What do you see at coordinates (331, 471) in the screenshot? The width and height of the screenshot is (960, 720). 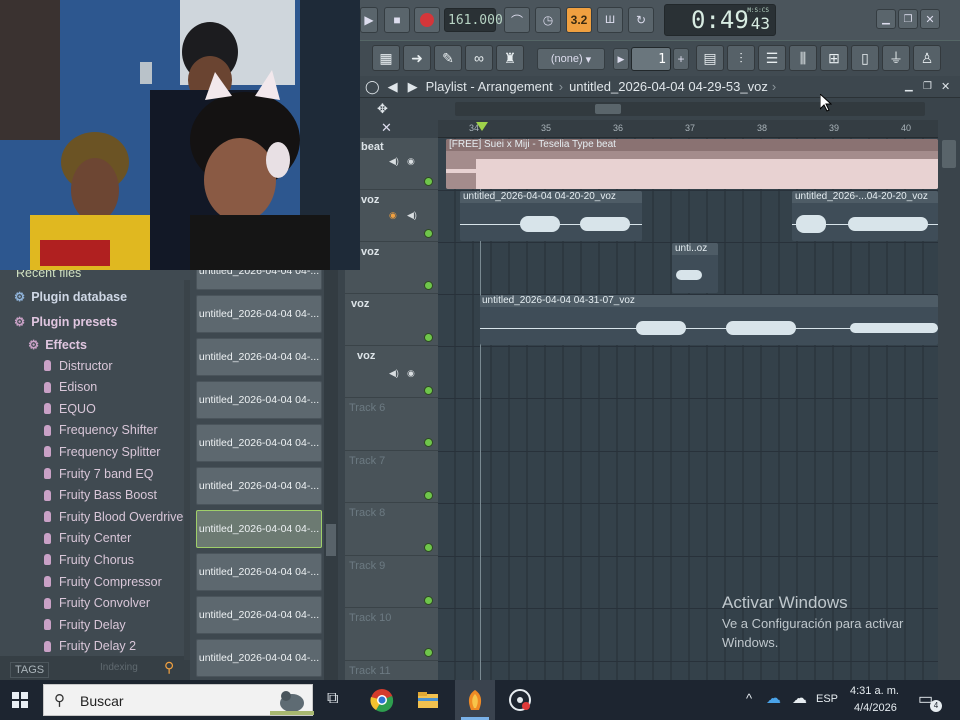 I see `file-scrollbar` at bounding box center [331, 471].